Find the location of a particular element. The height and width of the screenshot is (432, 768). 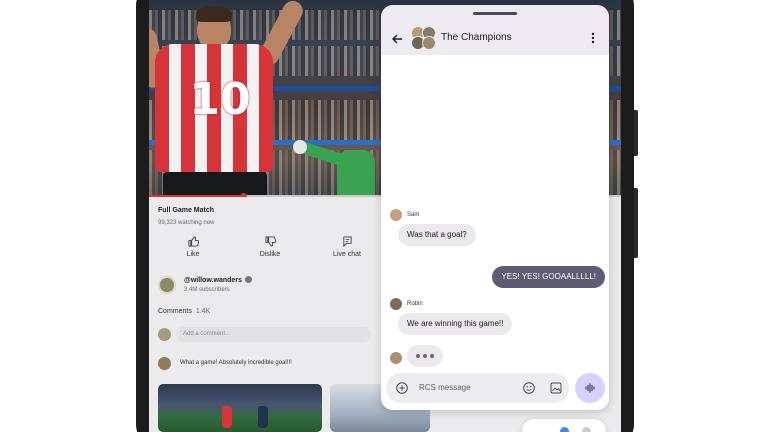

related-video-thumbnail is located at coordinates (240, 408).